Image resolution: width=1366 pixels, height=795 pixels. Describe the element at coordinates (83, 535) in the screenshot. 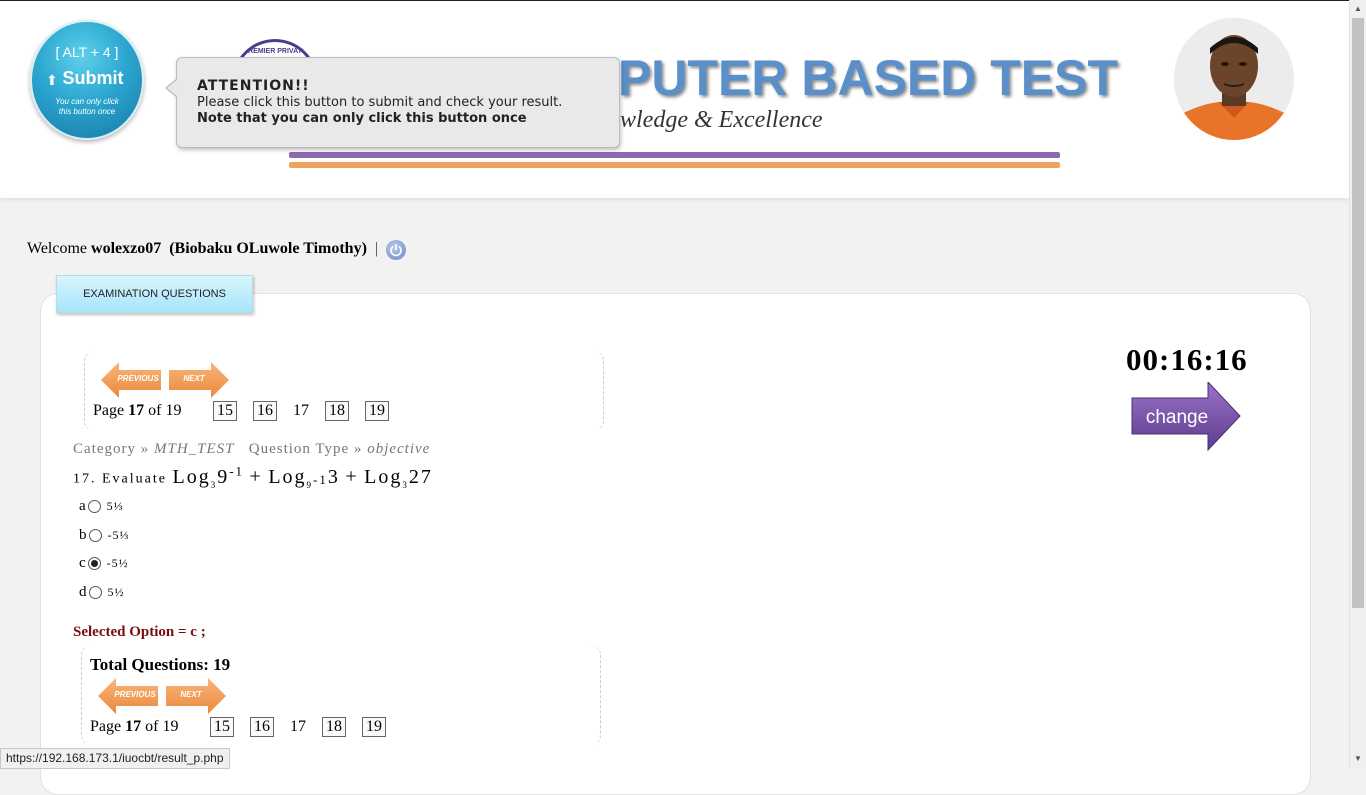

I see `option-letter: b` at that location.